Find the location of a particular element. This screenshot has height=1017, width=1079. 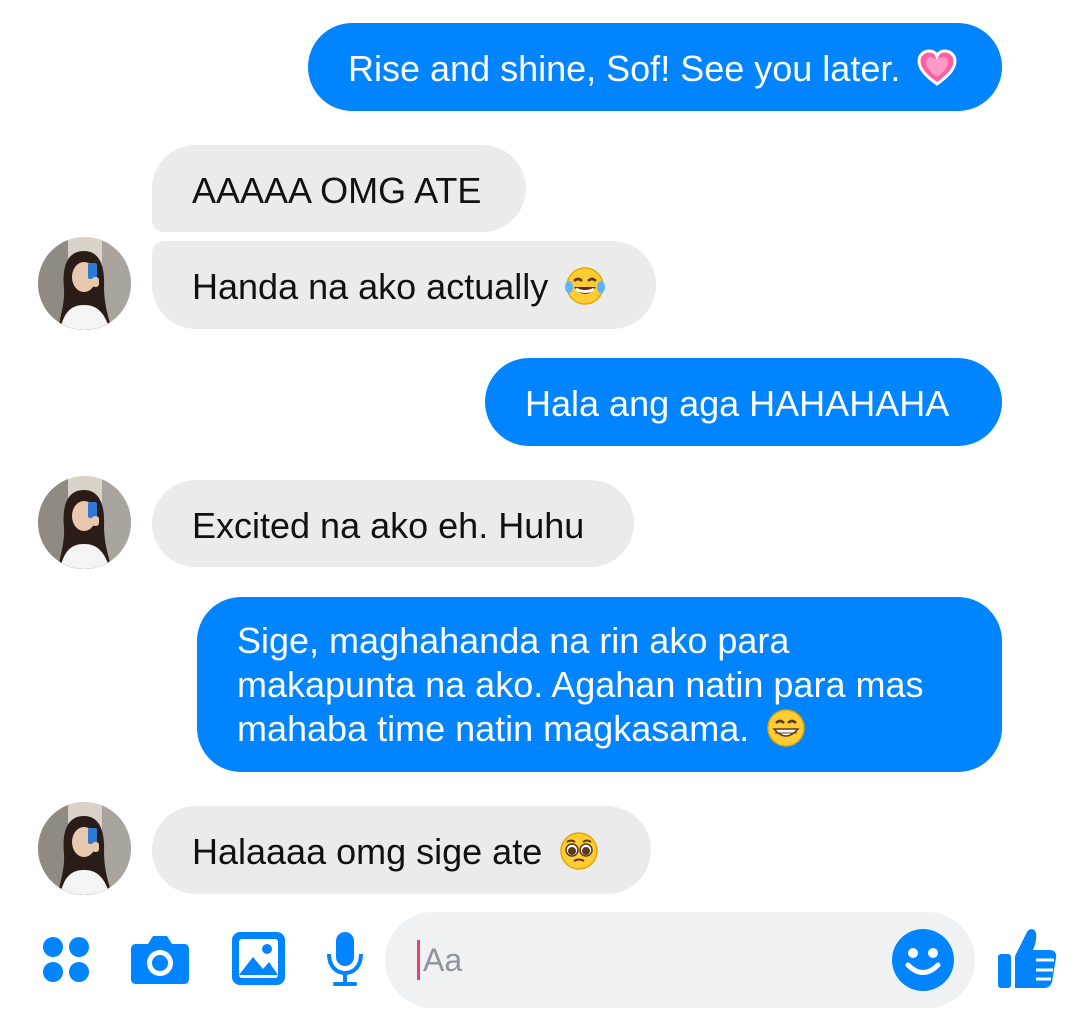

message-text: mahaba time natin magkasama. is located at coordinates (493, 728).